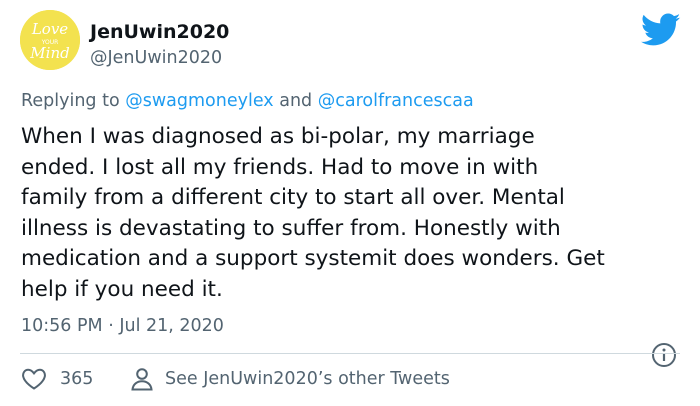 The width and height of the screenshot is (700, 406). What do you see at coordinates (159, 32) in the screenshot?
I see `display-name: JenUwin2020` at bounding box center [159, 32].